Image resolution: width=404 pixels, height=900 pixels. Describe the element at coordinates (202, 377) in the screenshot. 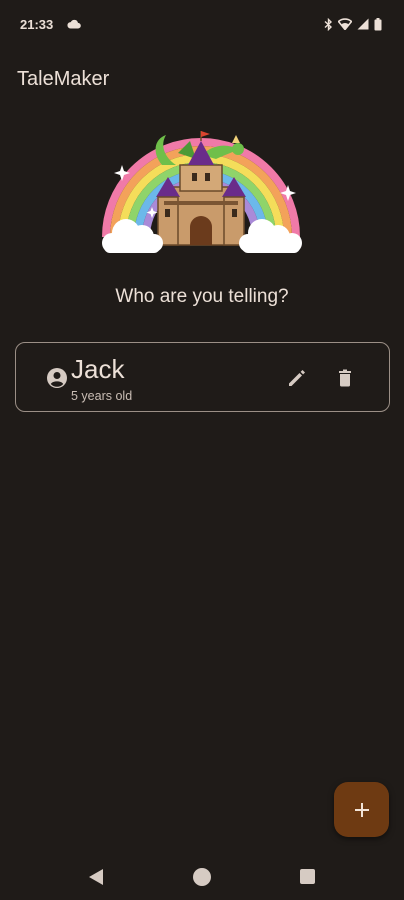

I see `profile-card: Jack 5 years old` at that location.